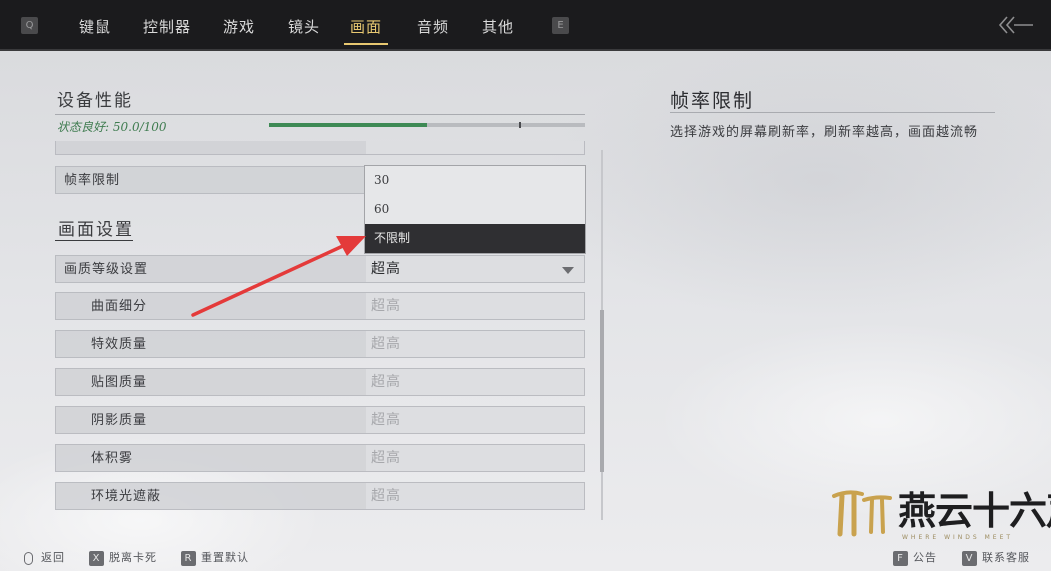 This screenshot has height=571, width=1051. Describe the element at coordinates (969, 558) in the screenshot. I see `key-v-icon: V` at that location.